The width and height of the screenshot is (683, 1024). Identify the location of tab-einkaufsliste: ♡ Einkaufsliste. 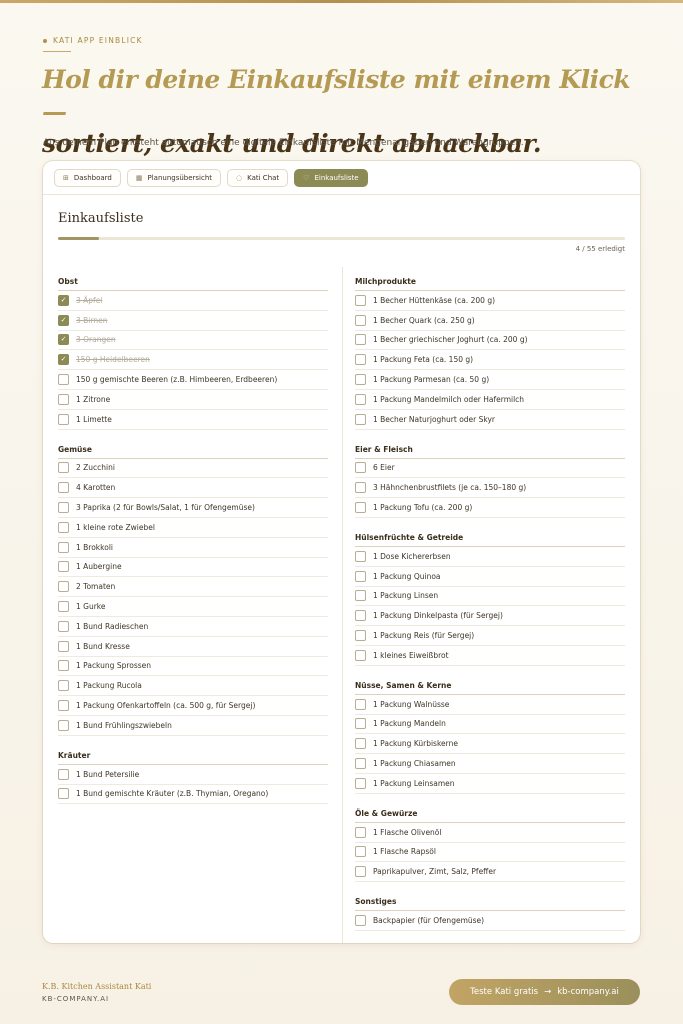
(331, 177).